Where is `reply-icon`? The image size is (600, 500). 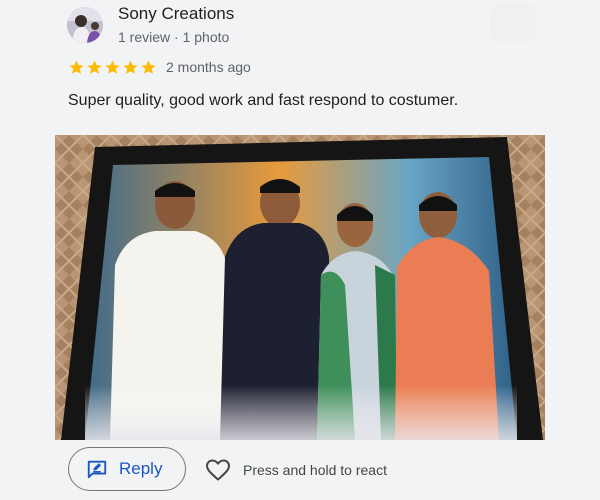
reply-icon is located at coordinates (97, 469).